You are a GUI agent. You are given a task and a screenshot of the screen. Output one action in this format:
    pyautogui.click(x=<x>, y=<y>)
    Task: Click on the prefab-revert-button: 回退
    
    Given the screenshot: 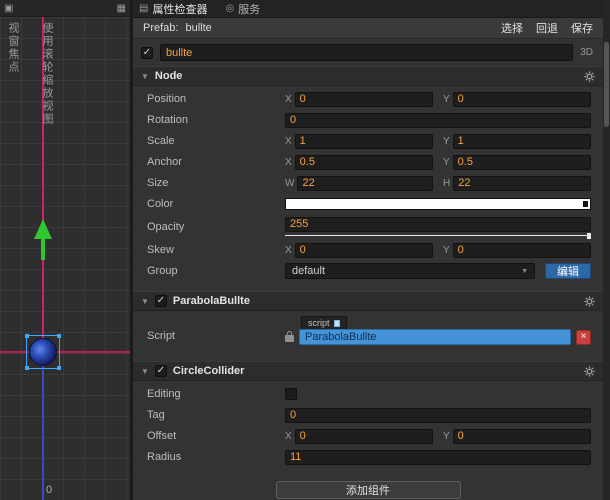 What is the action you would take?
    pyautogui.click(x=547, y=28)
    